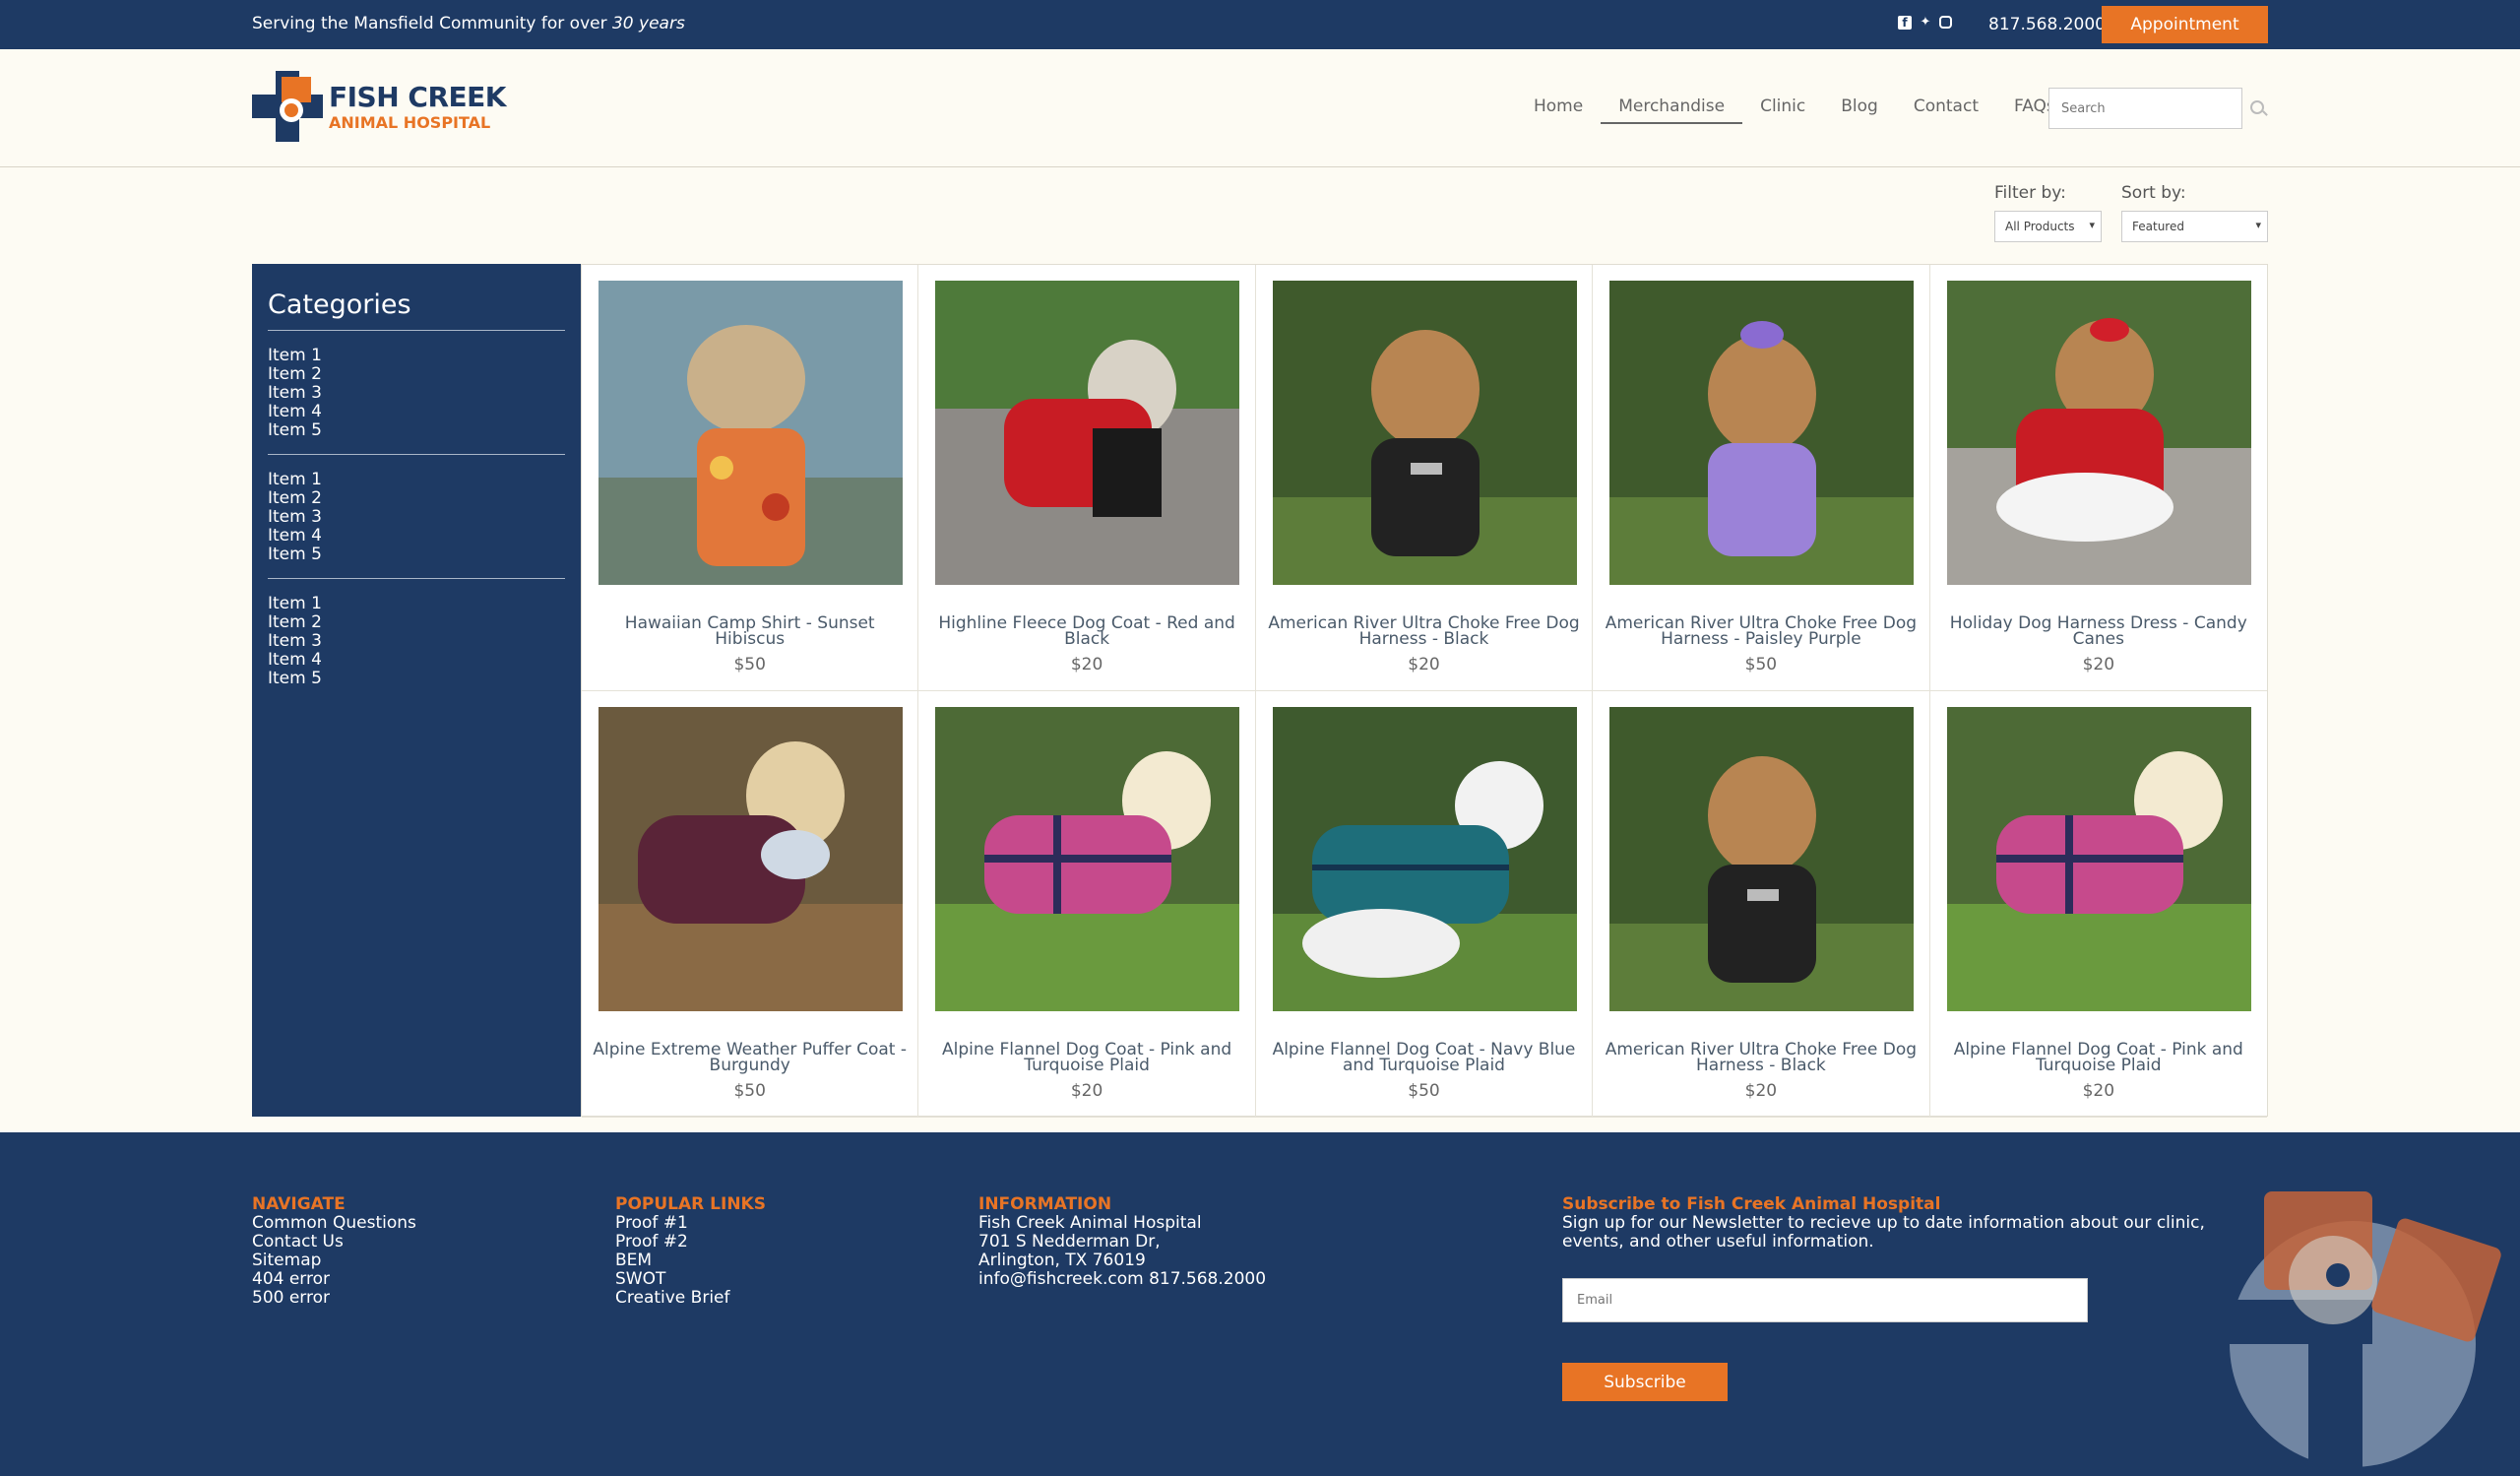 The height and width of the screenshot is (1476, 2520). I want to click on footer-link: 404 error, so click(334, 1279).